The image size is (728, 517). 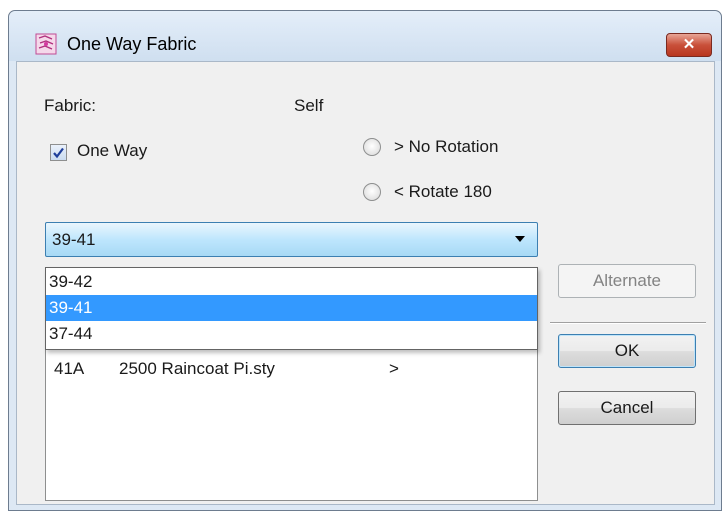 I want to click on dropdown-option: 37-44, so click(x=291, y=334).